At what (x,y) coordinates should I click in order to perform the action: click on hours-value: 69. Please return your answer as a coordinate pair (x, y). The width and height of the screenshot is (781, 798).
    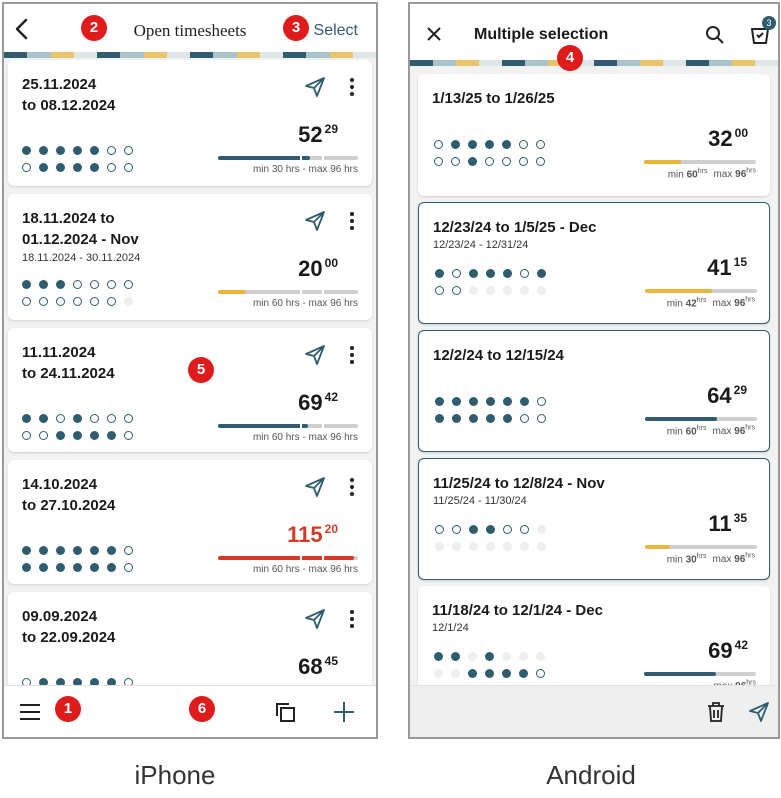
    Looking at the image, I should click on (310, 402).